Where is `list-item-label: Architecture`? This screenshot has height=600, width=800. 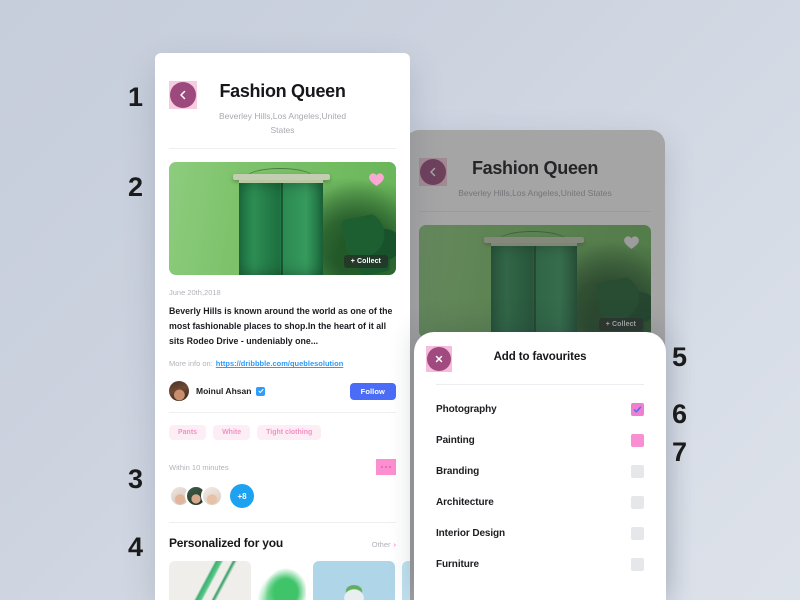 list-item-label: Architecture is located at coordinates (465, 502).